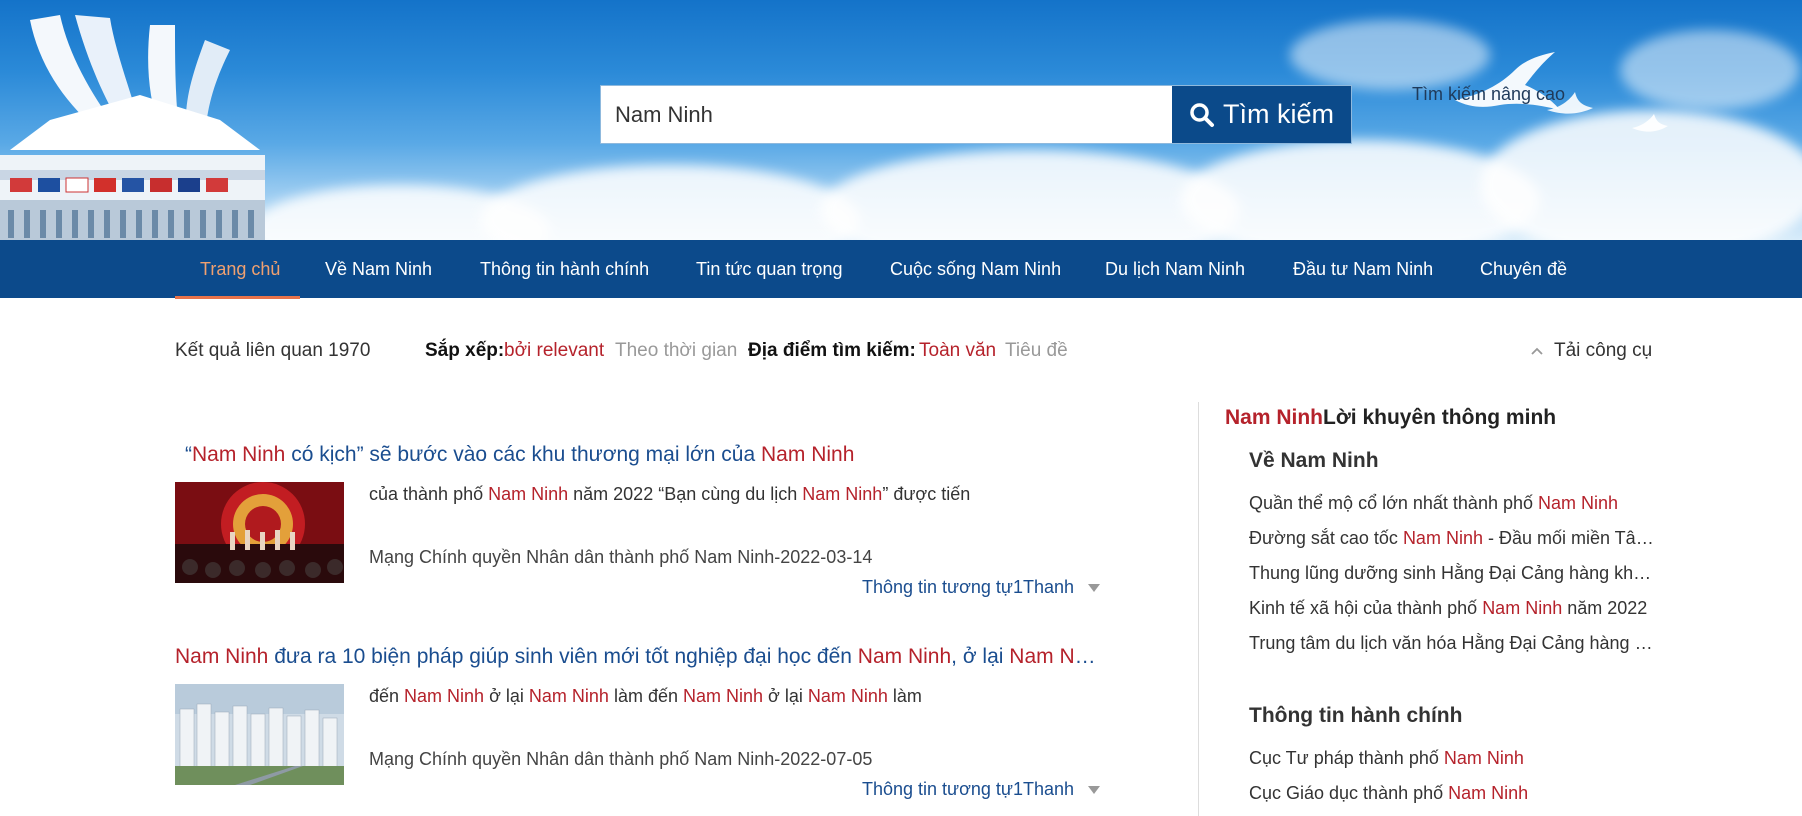  Describe the element at coordinates (1326, 538) in the screenshot. I see `link-text: Đường sắt cao tốc` at that location.